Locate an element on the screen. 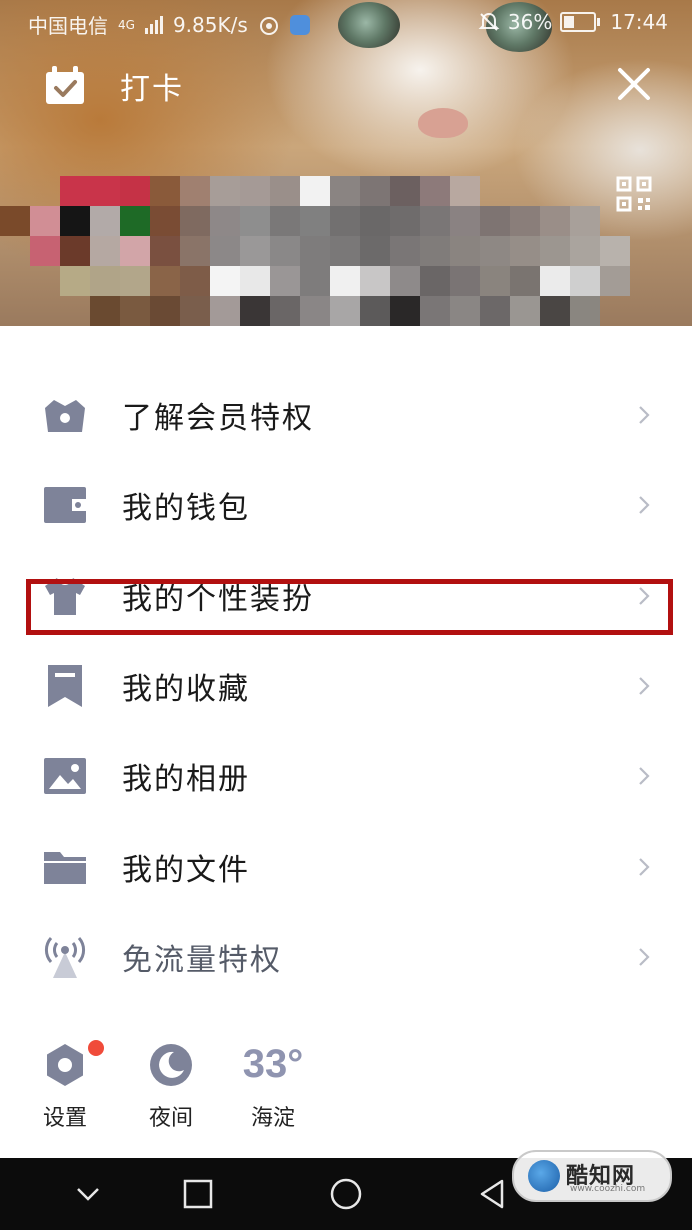  weather-widget: 33° 海淀 is located at coordinates (273, 1086).